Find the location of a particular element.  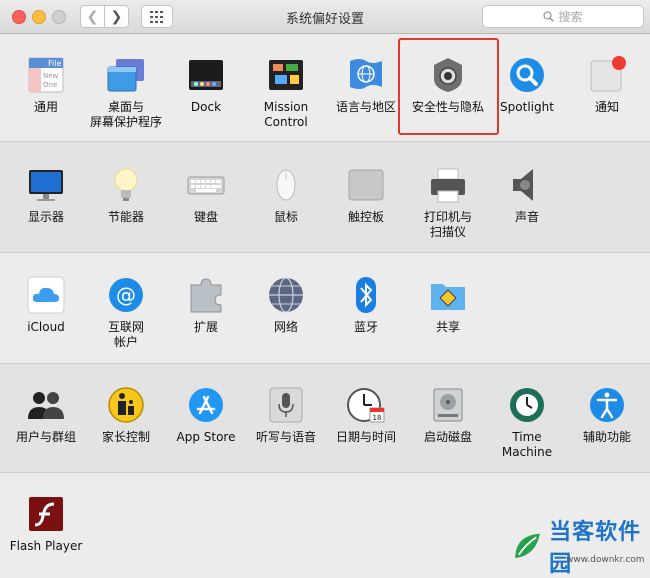

watermark-url: www.downkr.com is located at coordinates (605, 560).